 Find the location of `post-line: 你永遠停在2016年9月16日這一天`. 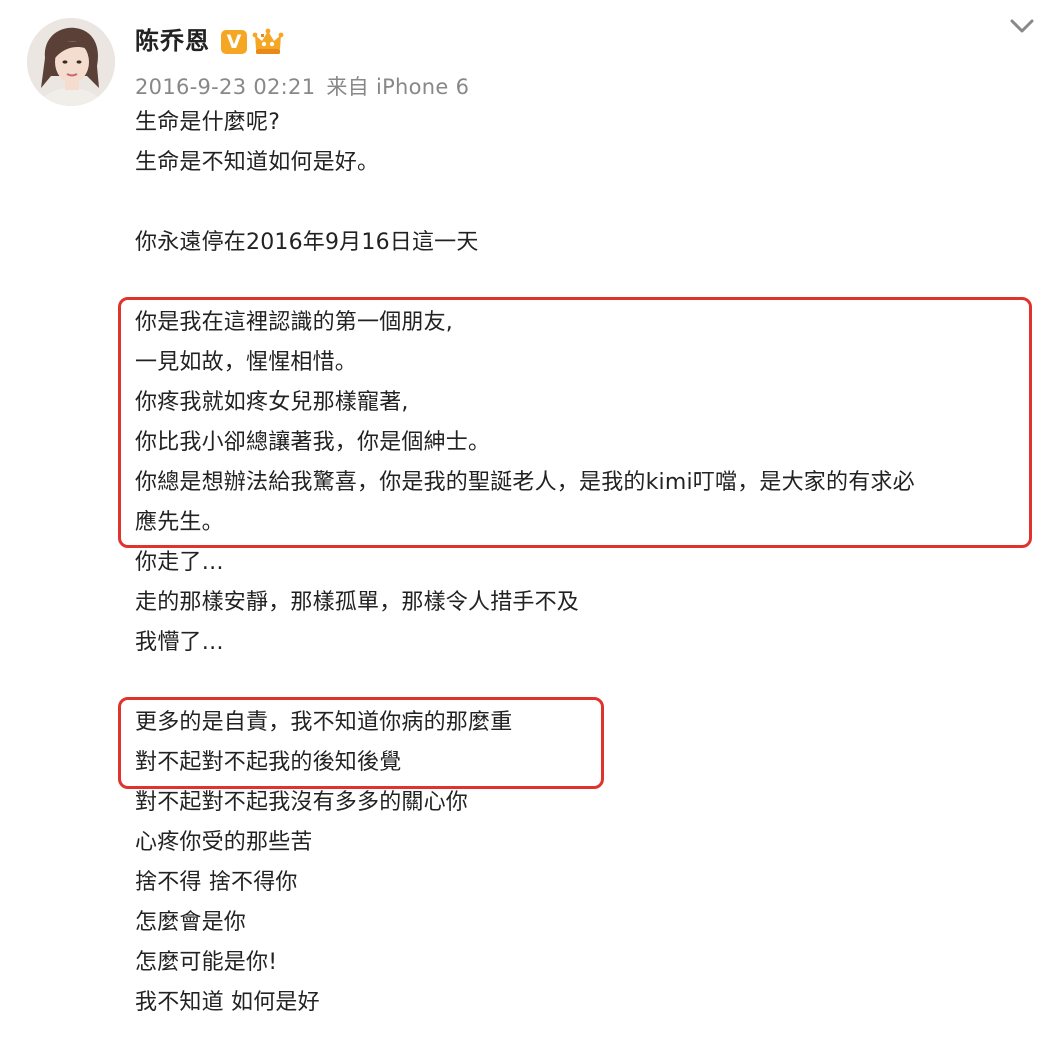

post-line: 你永遠停在2016年9月16日這一天 is located at coordinates (307, 242).